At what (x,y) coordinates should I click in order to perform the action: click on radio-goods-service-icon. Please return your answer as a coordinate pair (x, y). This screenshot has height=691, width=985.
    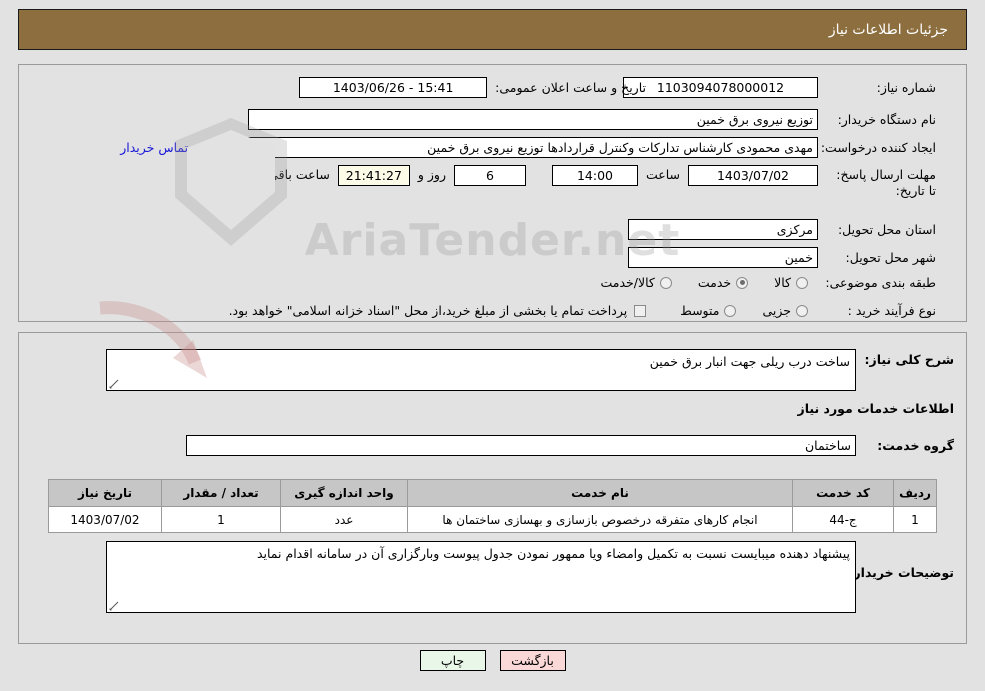
    Looking at the image, I should click on (665, 282).